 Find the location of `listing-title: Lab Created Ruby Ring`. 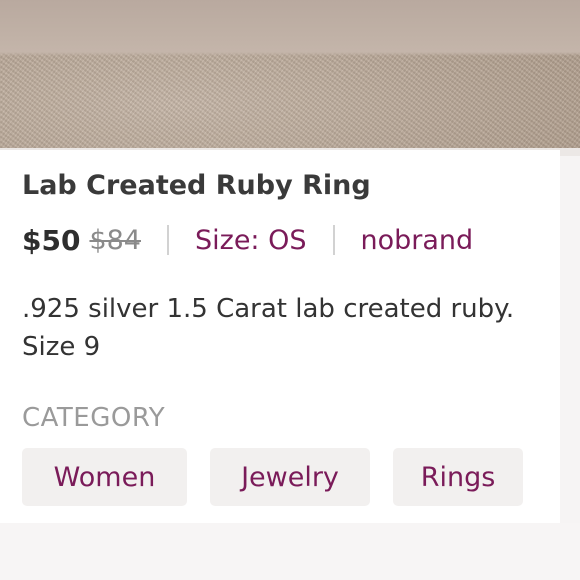

listing-title: Lab Created Ruby Ring is located at coordinates (196, 185).